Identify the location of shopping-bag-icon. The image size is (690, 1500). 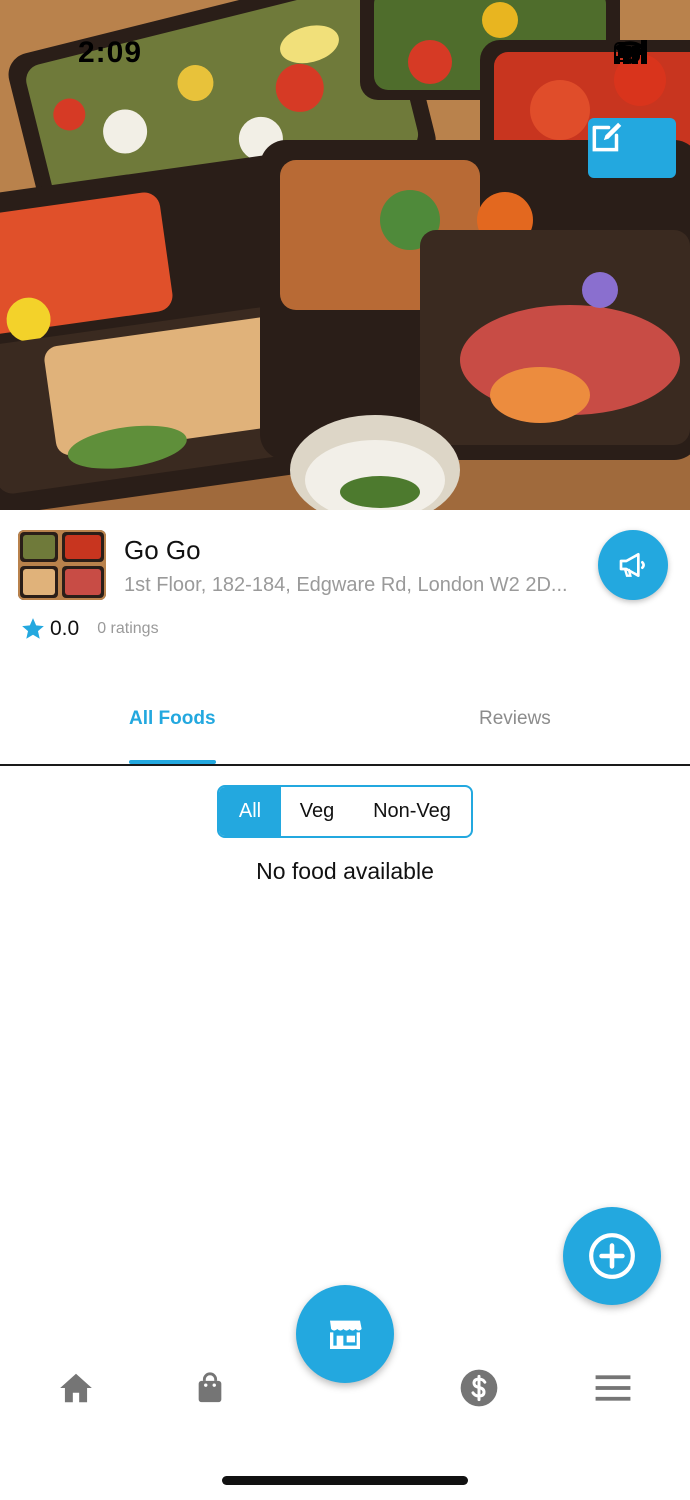
(210, 1387).